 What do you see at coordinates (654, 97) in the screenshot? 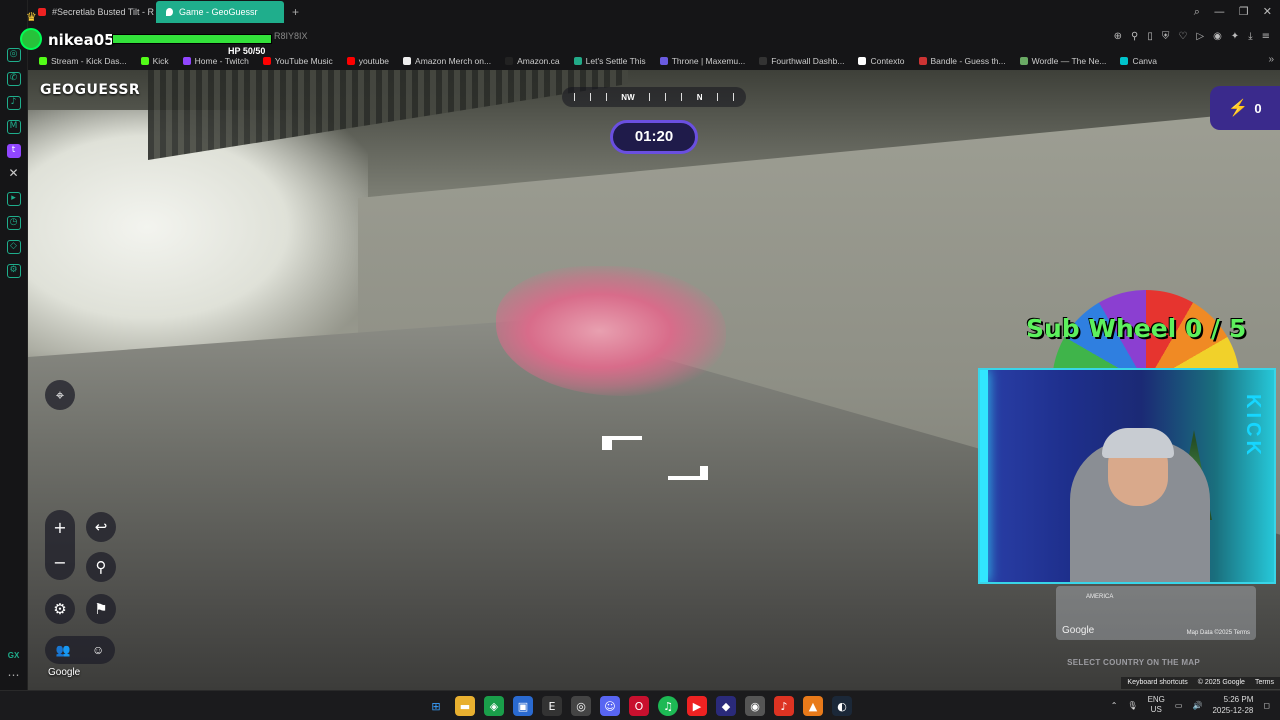
I see `compass: NW N` at bounding box center [654, 97].